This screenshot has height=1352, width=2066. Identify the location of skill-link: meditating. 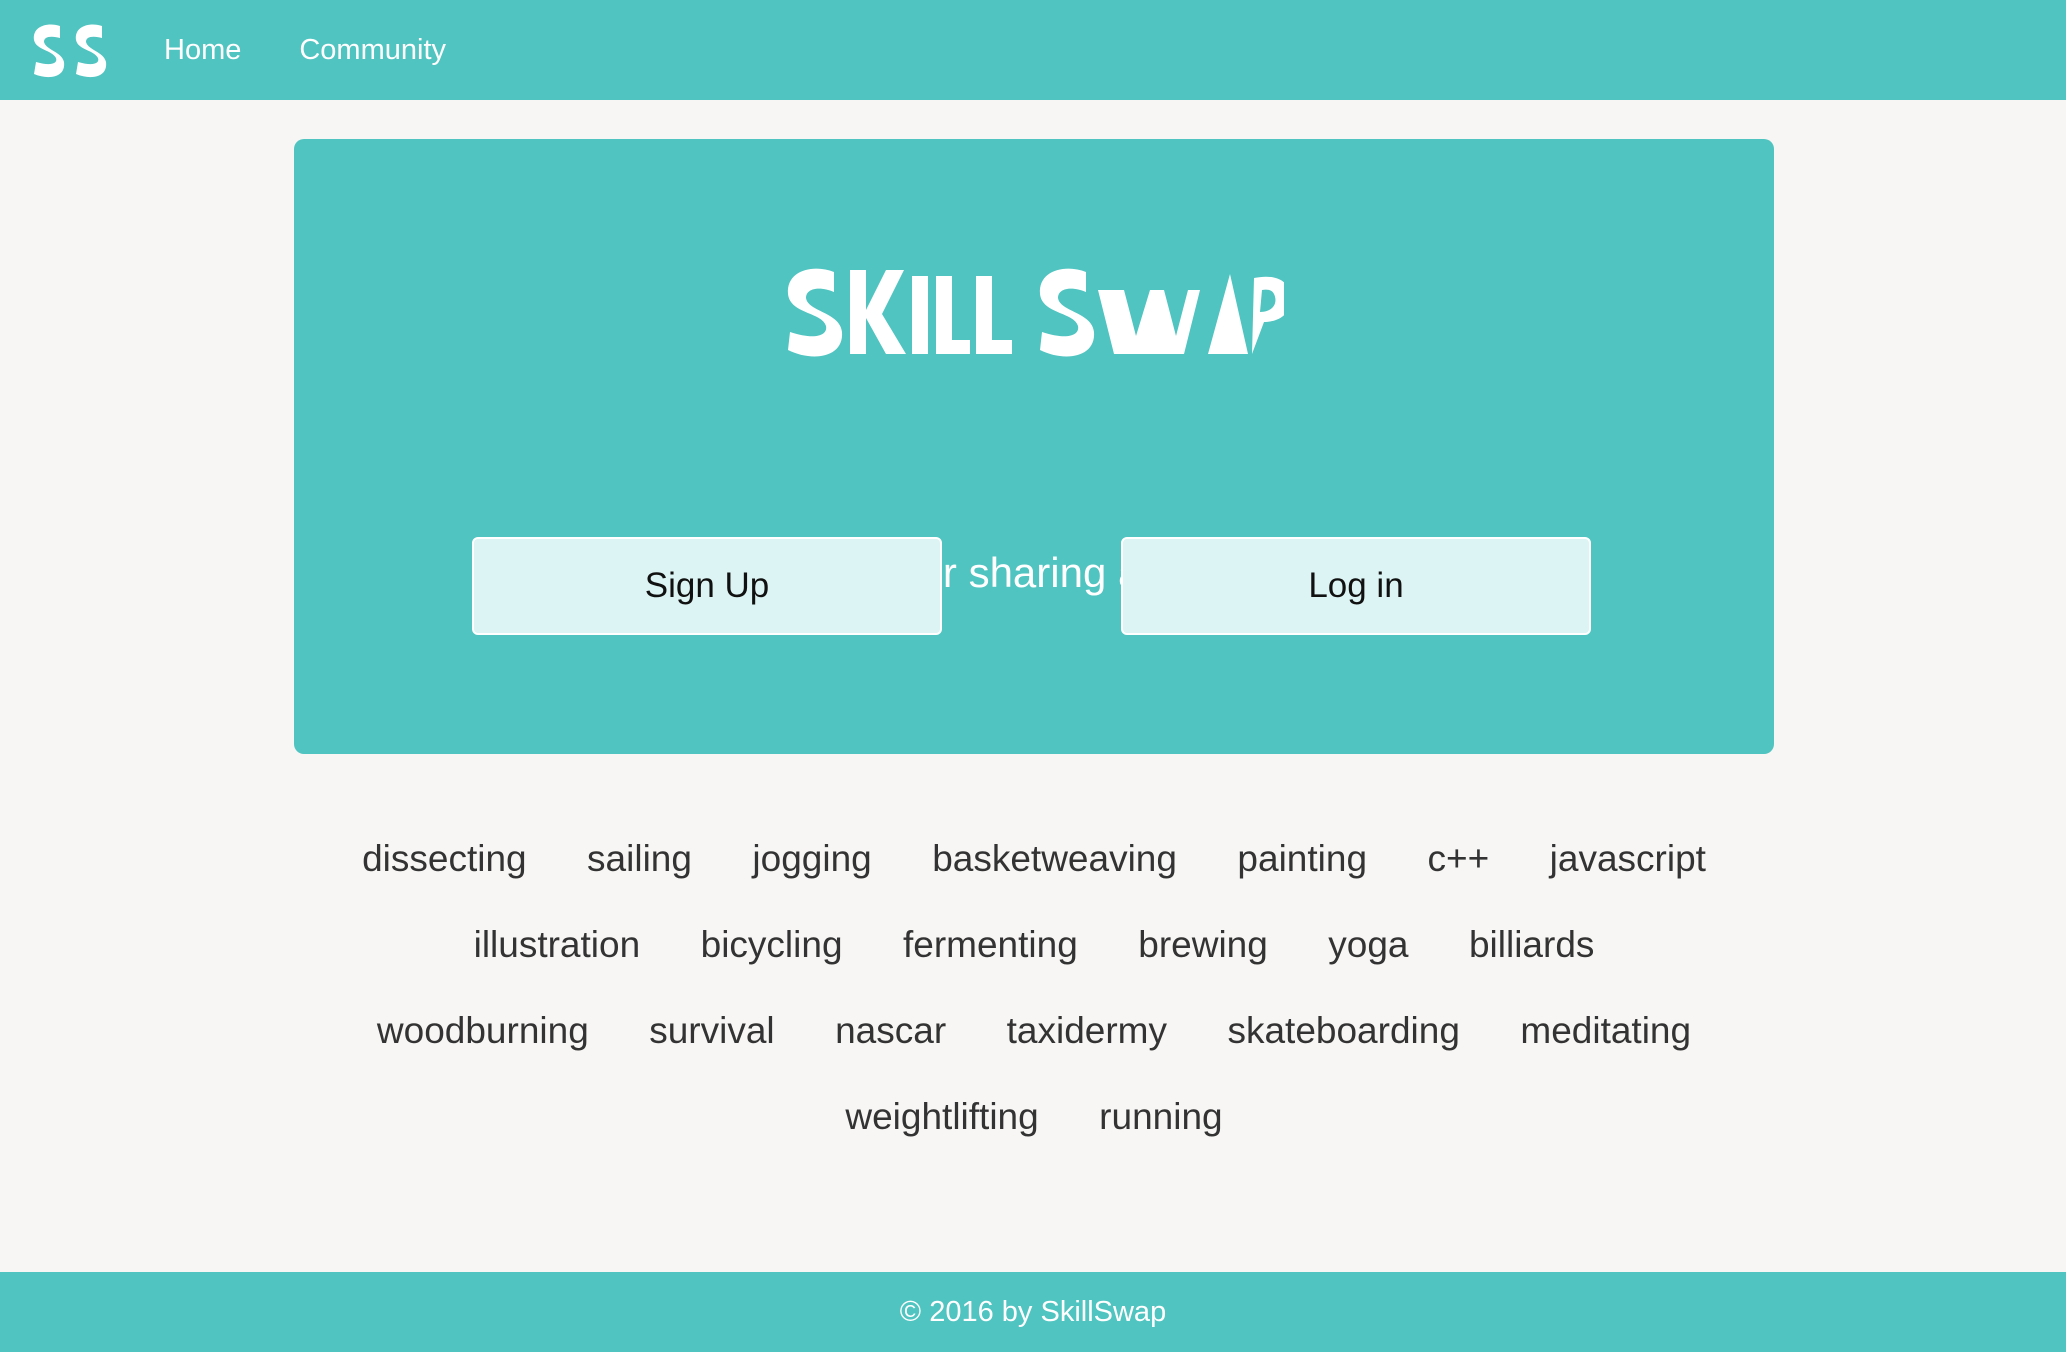
(1605, 1031).